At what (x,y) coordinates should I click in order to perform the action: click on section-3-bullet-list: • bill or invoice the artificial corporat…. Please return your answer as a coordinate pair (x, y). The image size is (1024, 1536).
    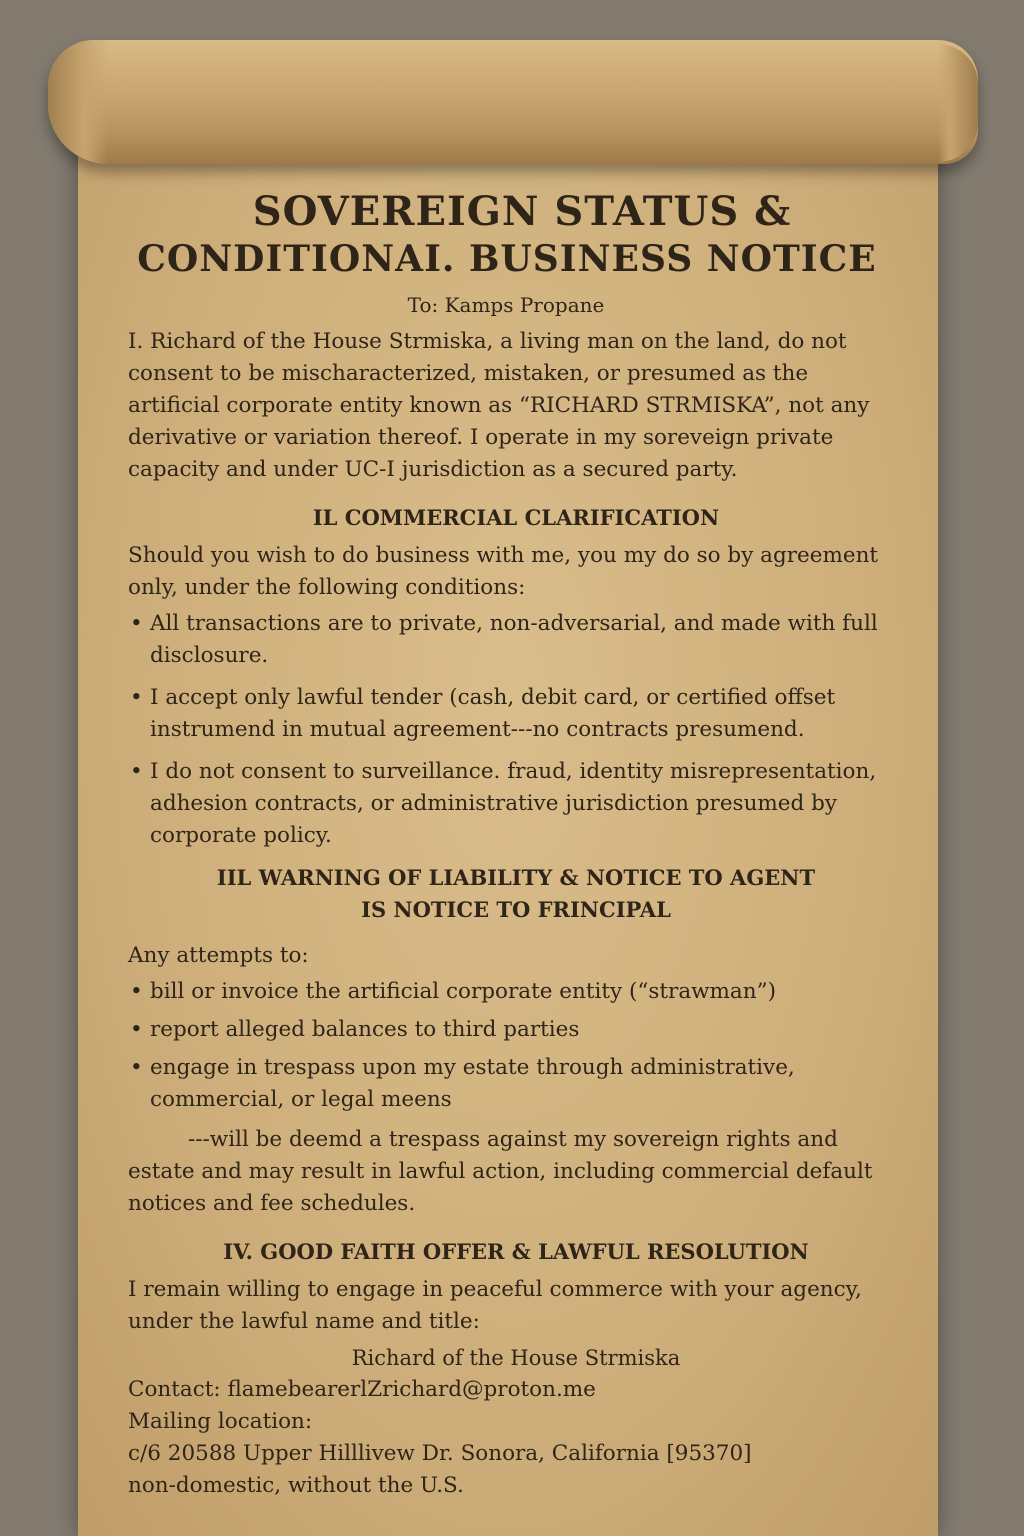
    Looking at the image, I should click on (516, 1046).